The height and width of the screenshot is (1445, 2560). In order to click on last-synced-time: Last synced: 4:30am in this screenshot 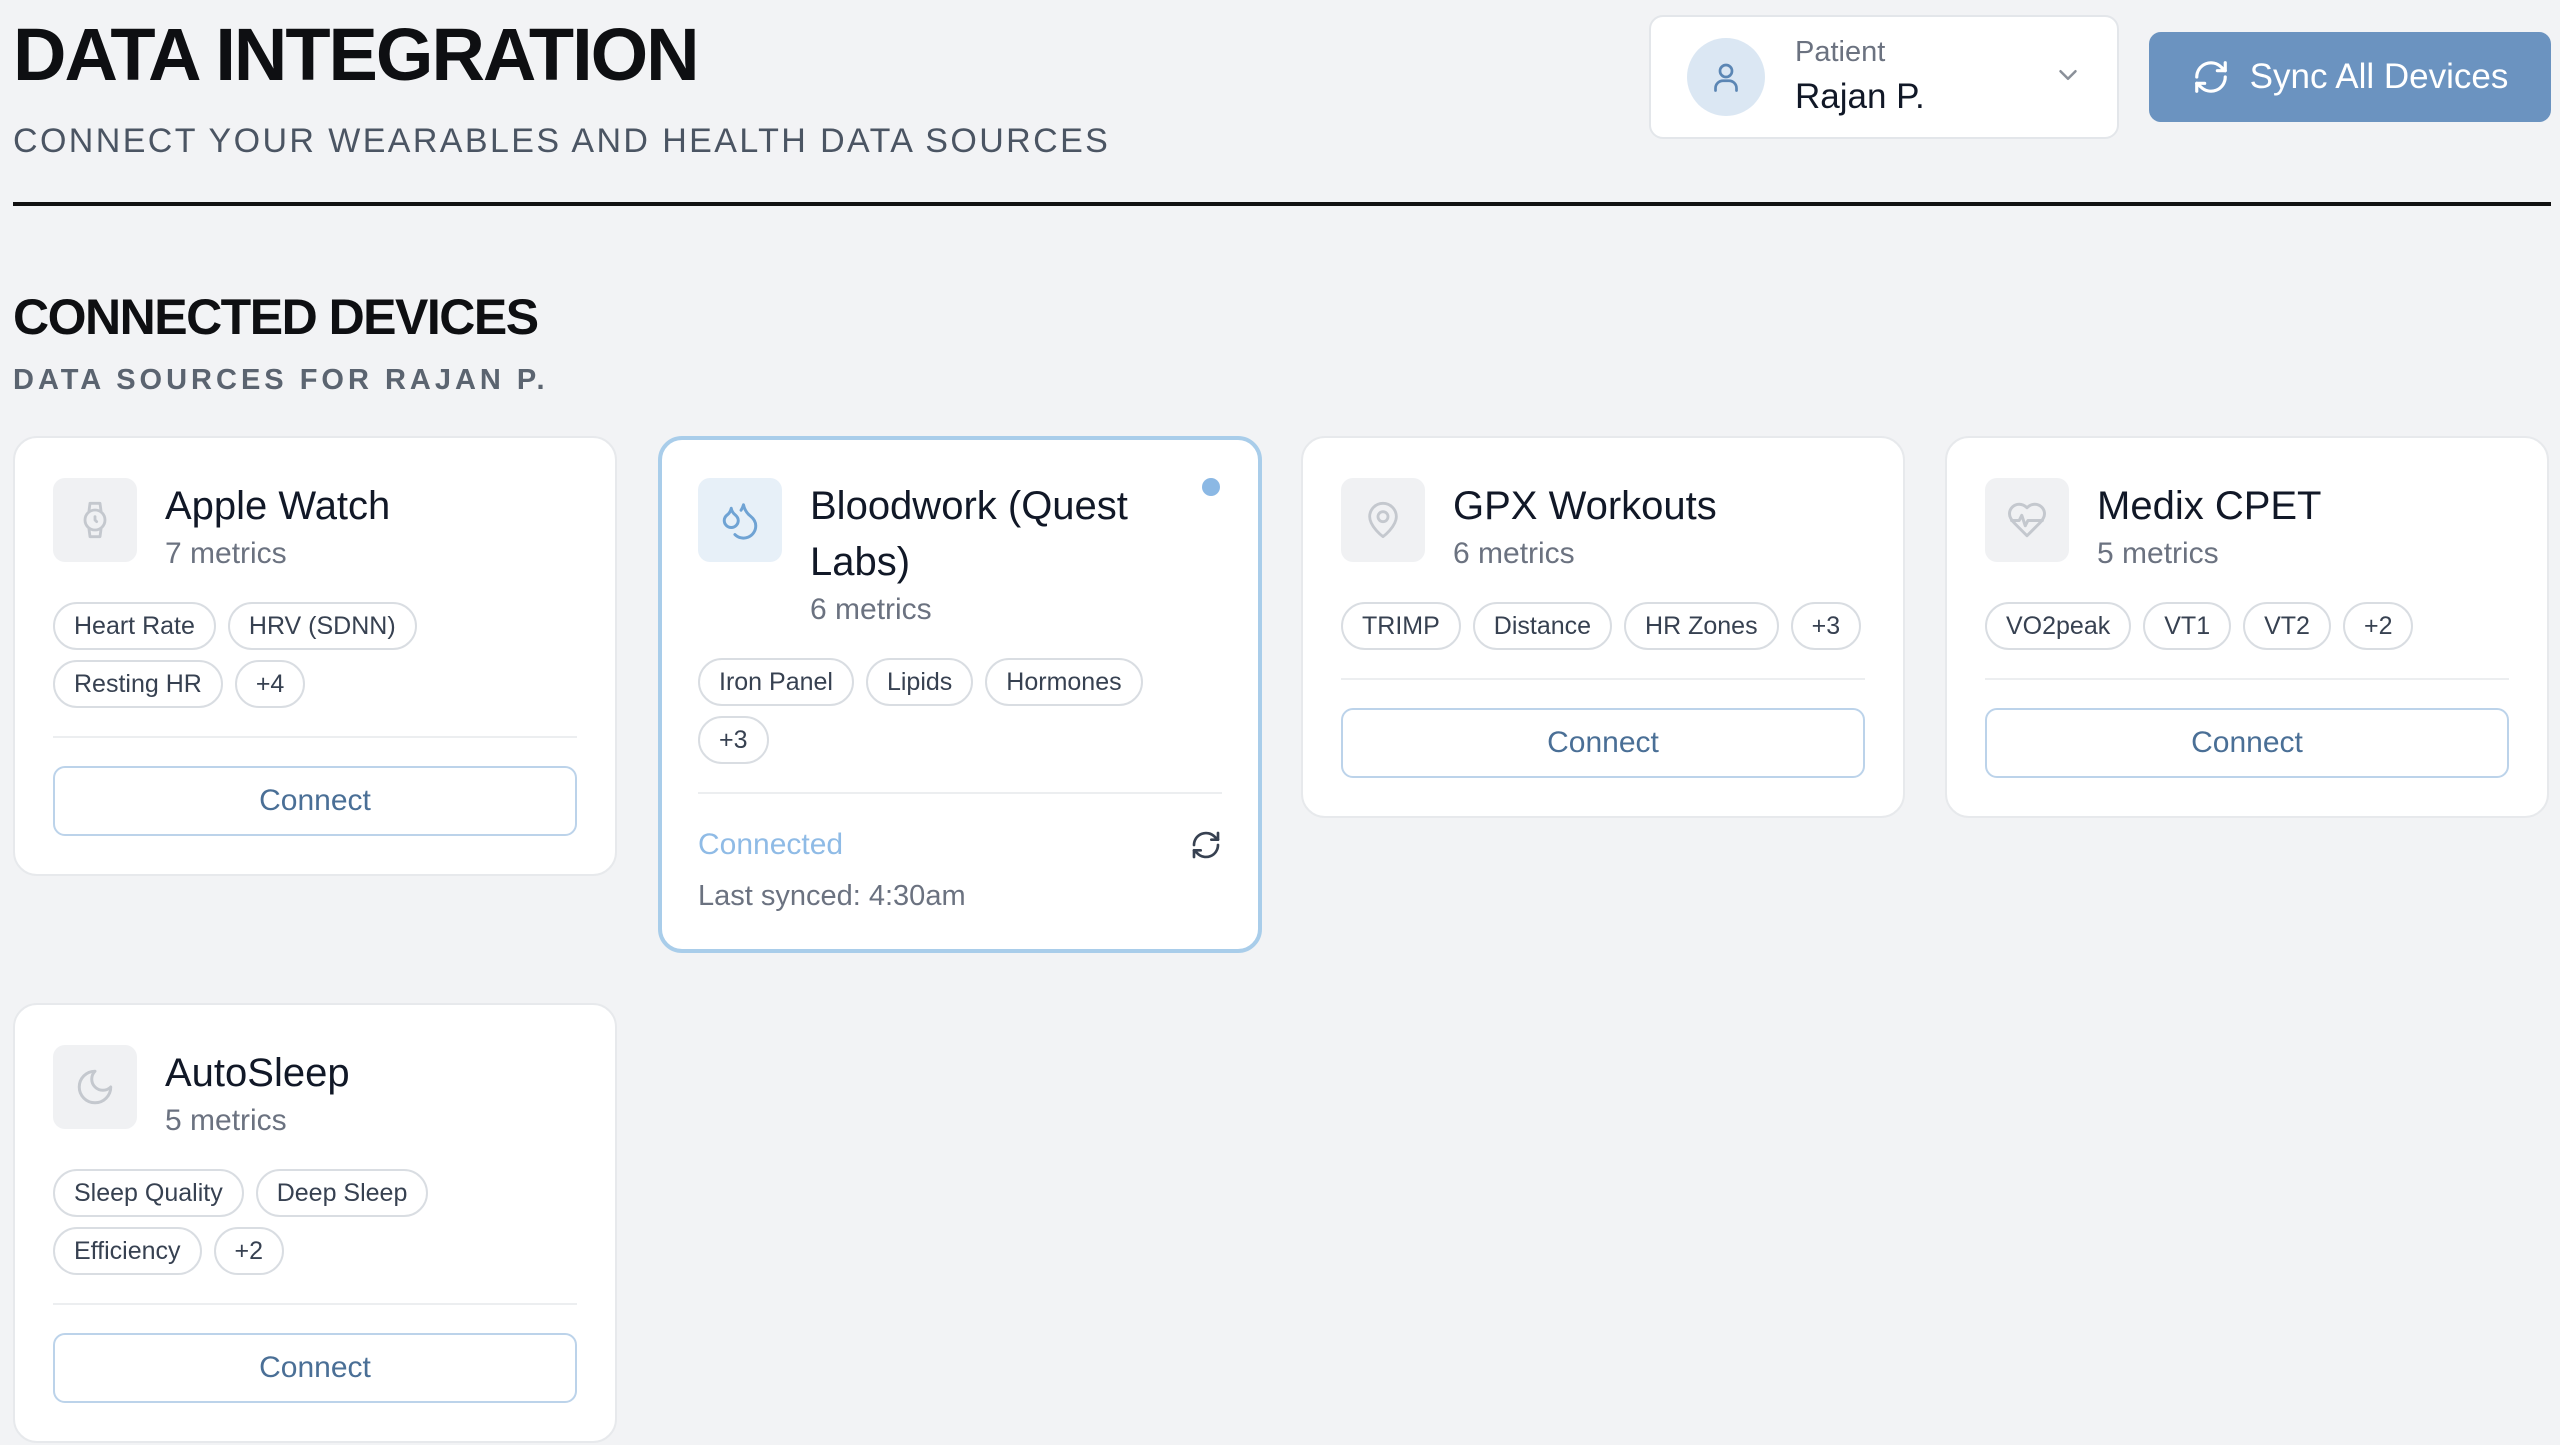, I will do `click(832, 896)`.